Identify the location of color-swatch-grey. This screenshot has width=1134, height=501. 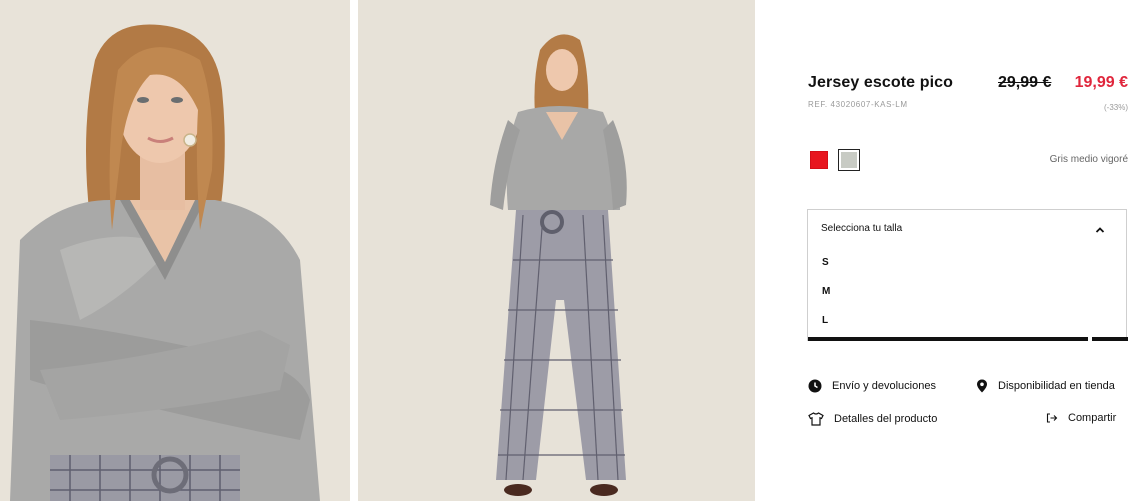
(849, 160).